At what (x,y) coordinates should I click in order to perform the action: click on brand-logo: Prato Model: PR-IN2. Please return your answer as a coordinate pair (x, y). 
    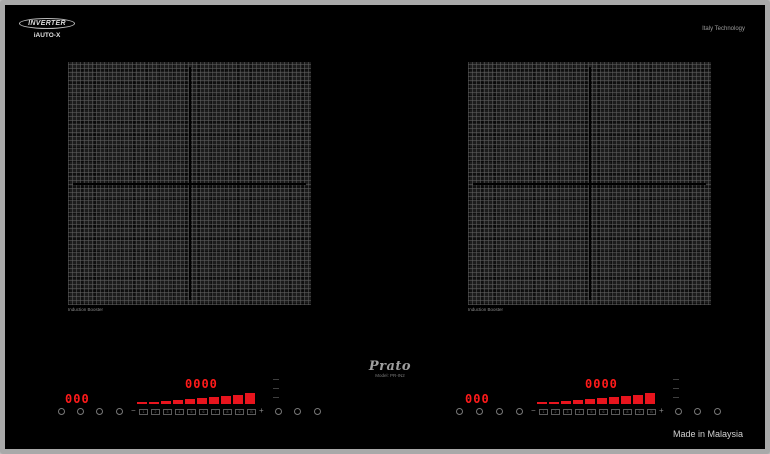
    Looking at the image, I should click on (390, 368).